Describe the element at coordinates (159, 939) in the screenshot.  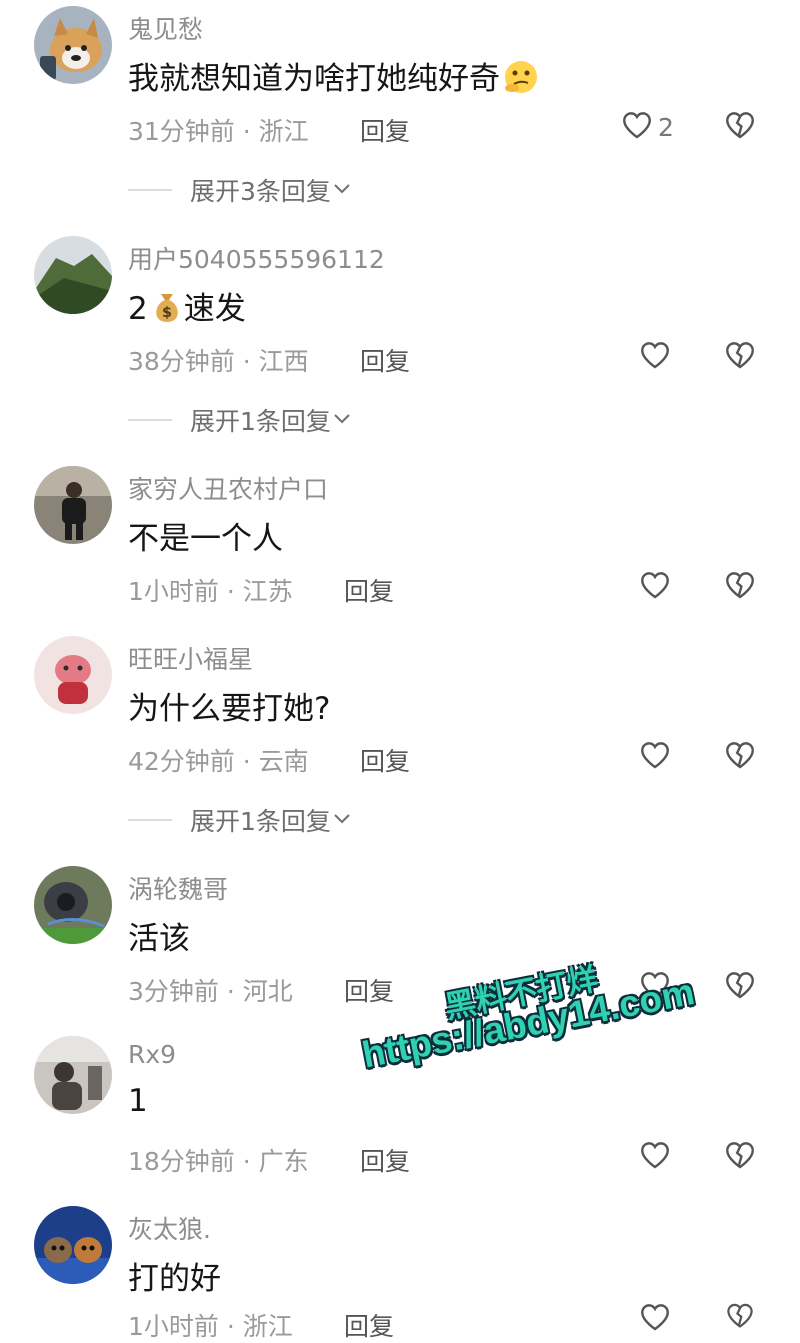
I see `comment-text: 活该` at that location.